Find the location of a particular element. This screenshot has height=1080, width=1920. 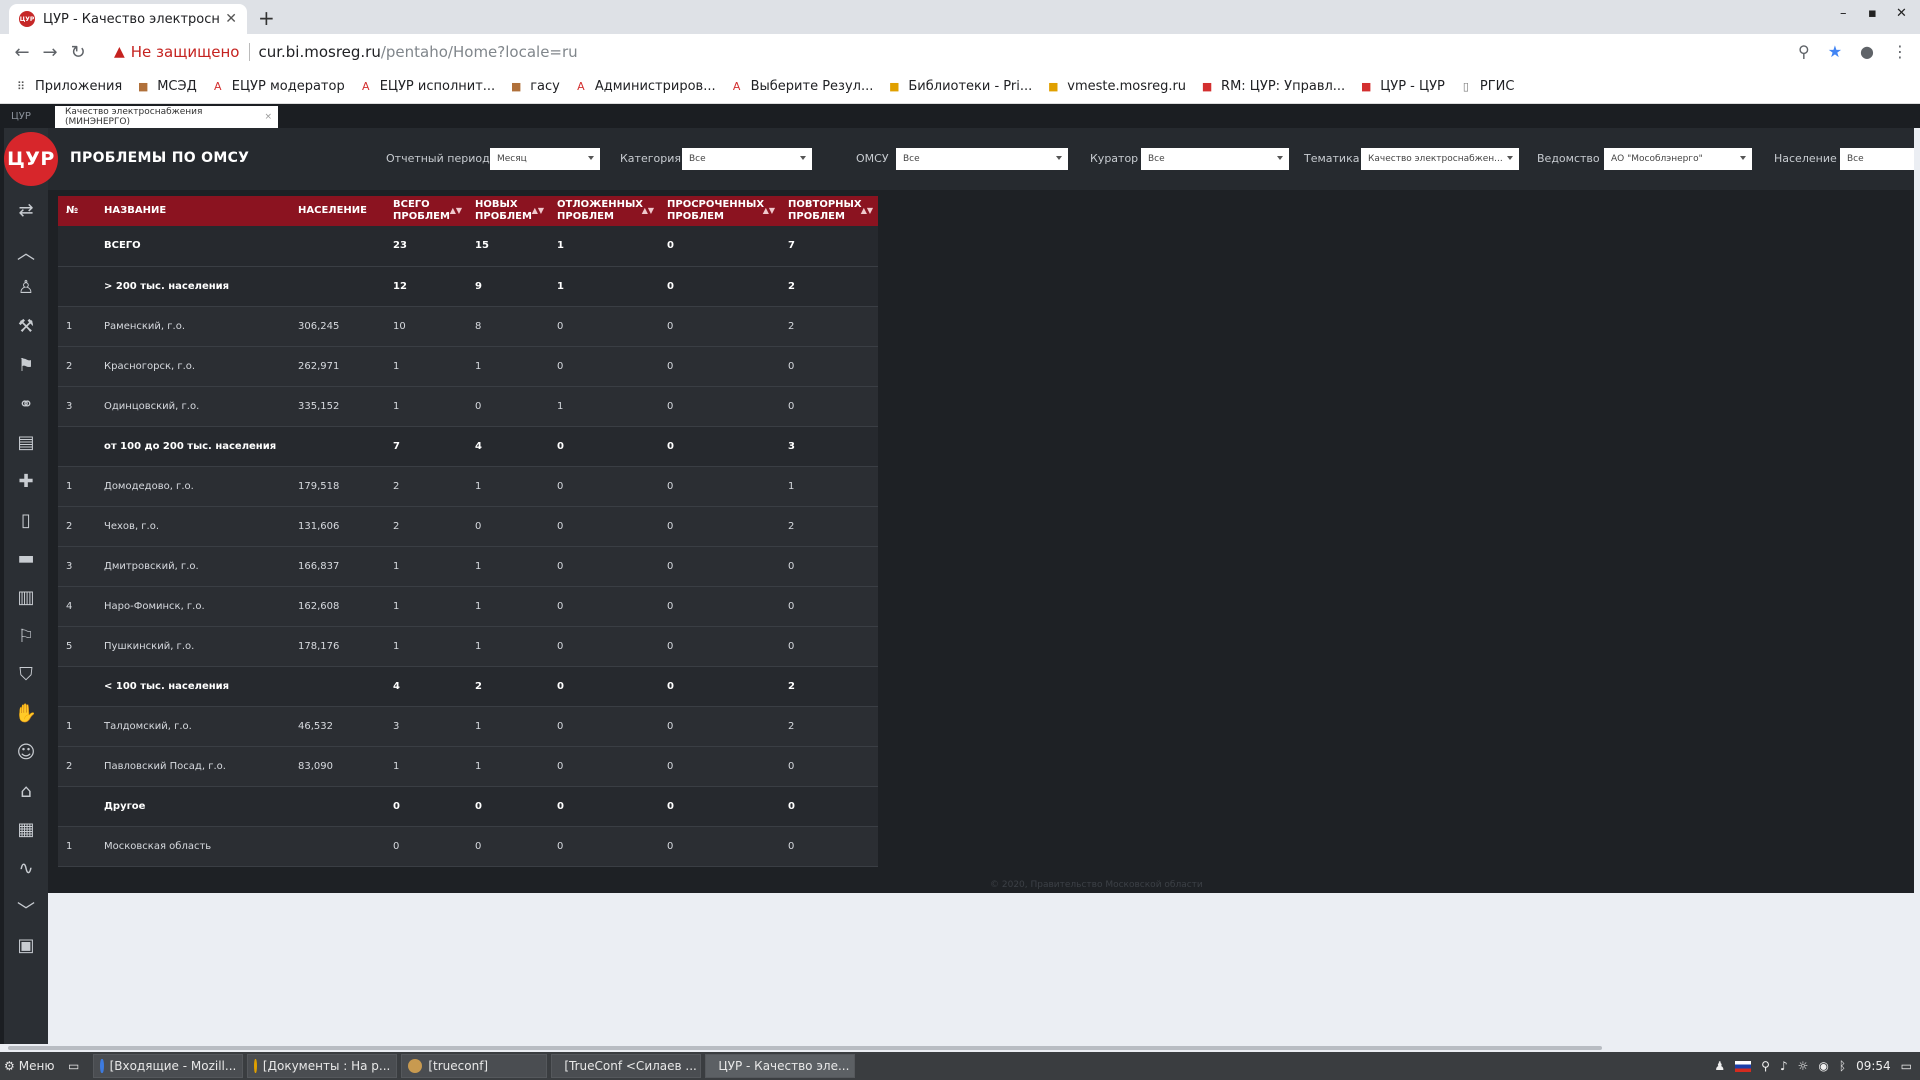

filter-agency-select: АО "Мособлэнерго" is located at coordinates (1678, 159).